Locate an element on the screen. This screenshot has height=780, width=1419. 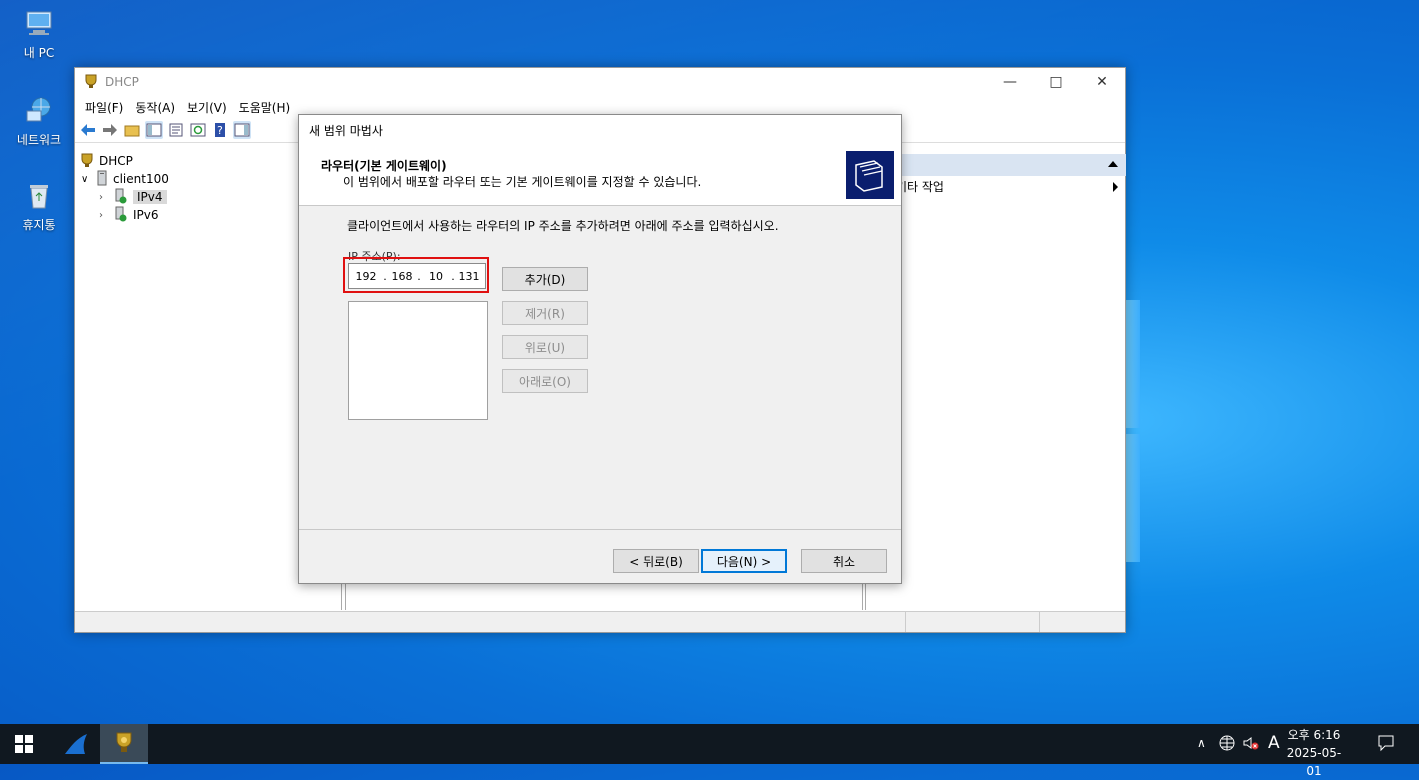
show-action-pane-icon is located at coordinates (242, 130).